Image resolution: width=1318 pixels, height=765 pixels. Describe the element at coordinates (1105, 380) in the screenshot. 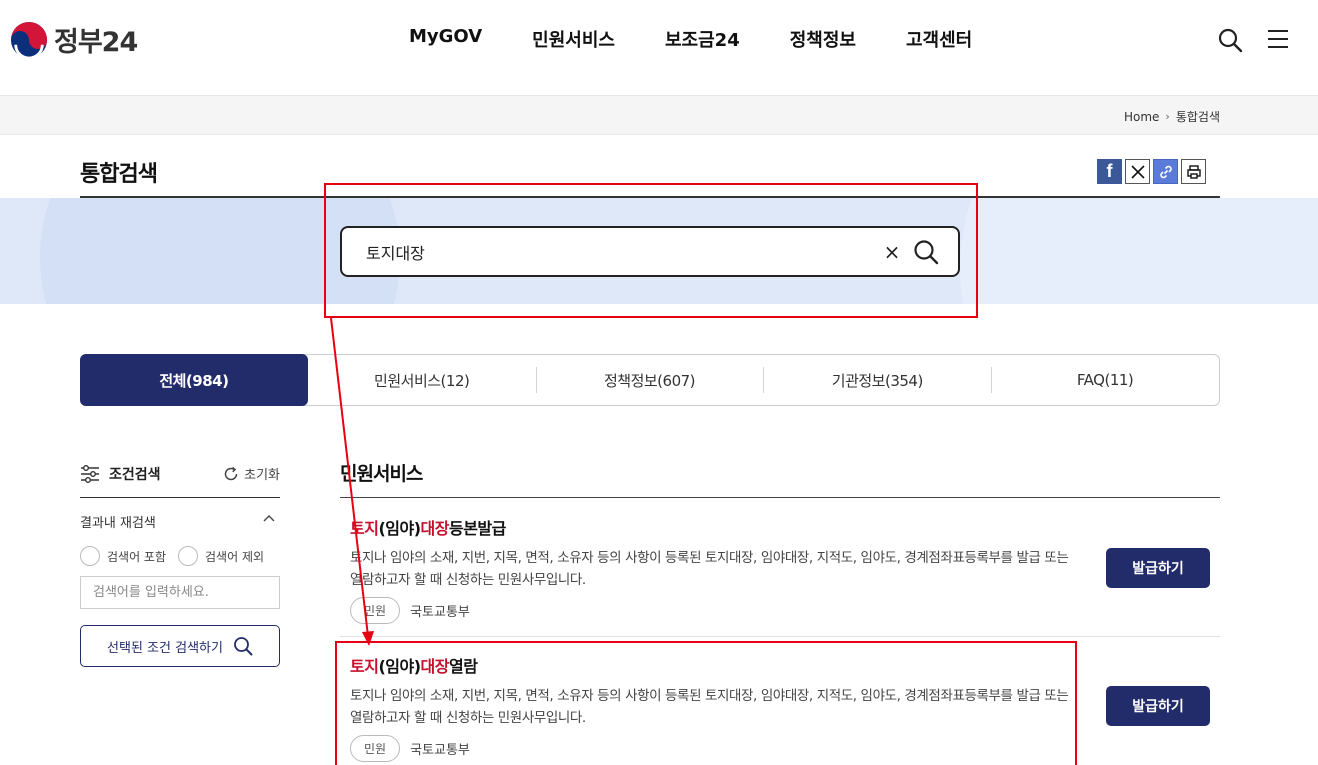

I see `tab-faq: FAQ(11)` at that location.